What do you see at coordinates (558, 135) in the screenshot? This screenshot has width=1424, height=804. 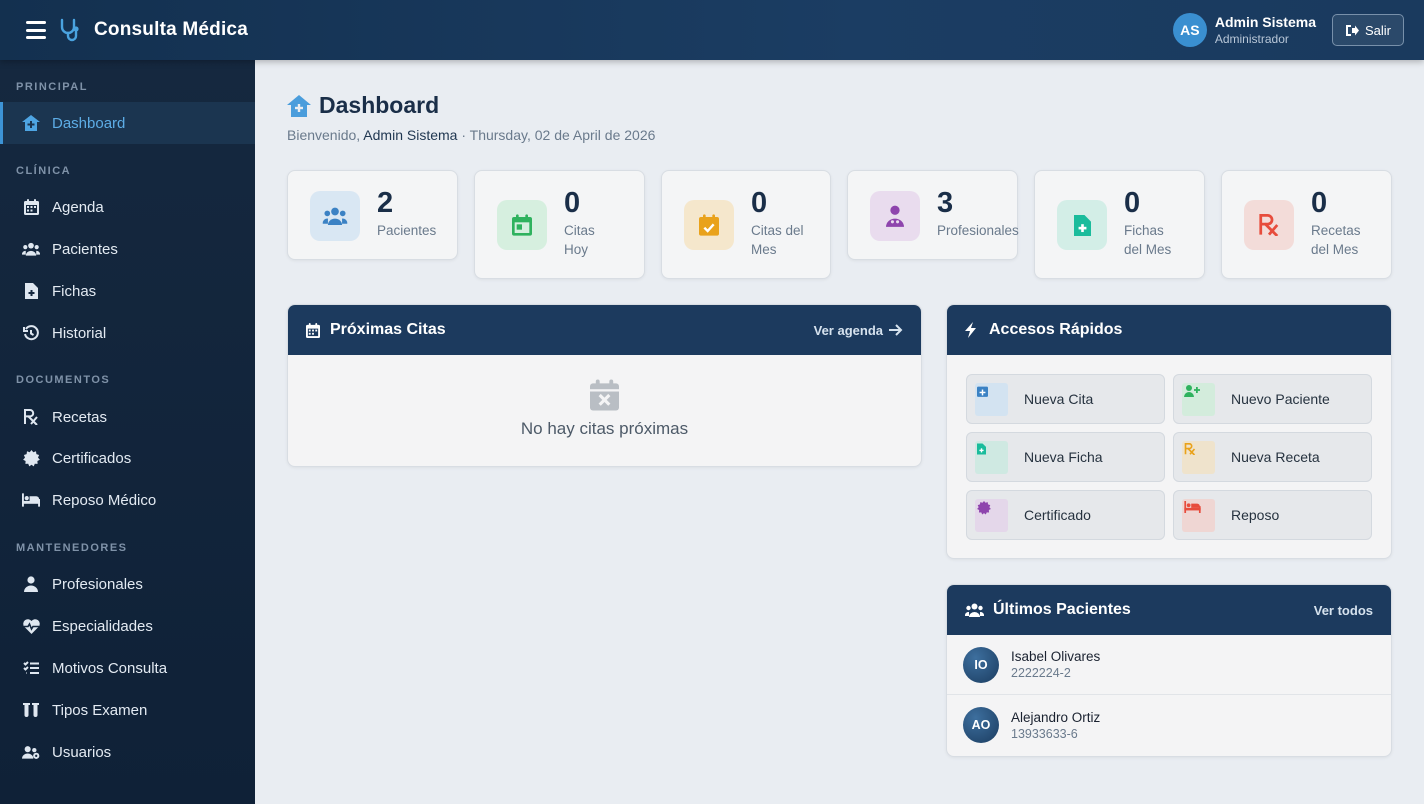 I see `welcome-date: · Thursday, 02 de April de 2026` at bounding box center [558, 135].